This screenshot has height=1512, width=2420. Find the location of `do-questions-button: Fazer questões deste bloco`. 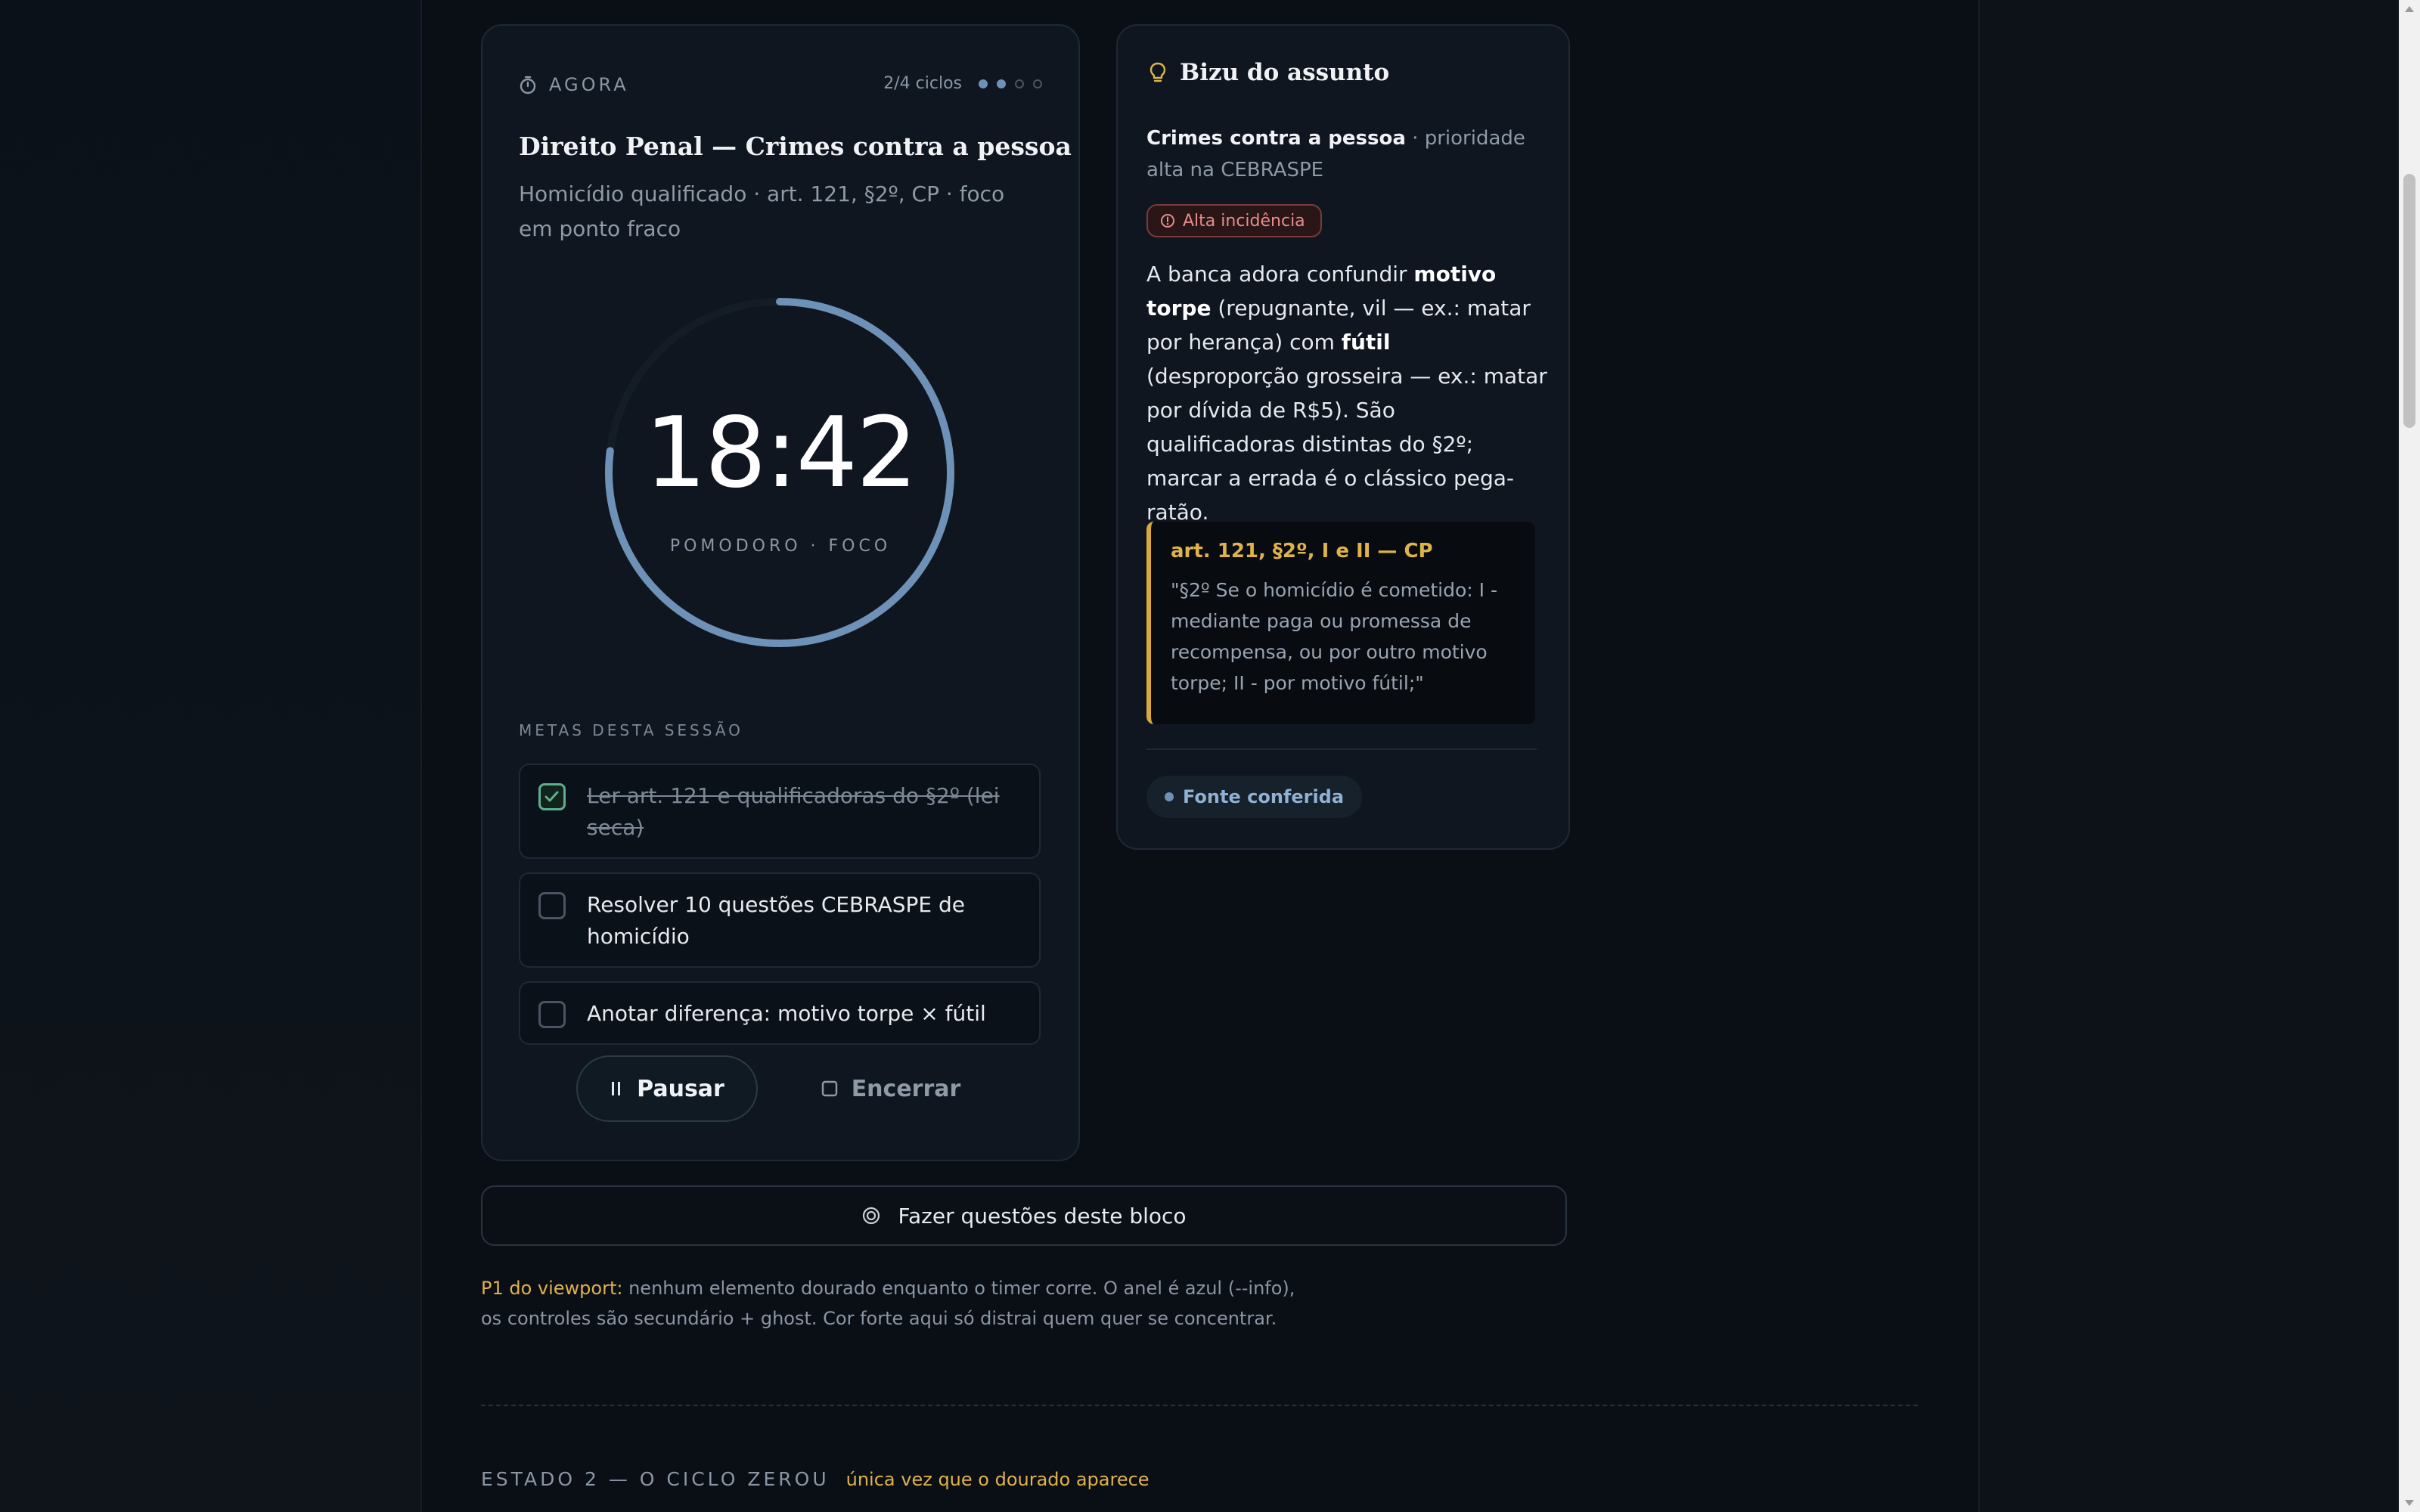

do-questions-button: Fazer questões deste bloco is located at coordinates (1024, 1215).